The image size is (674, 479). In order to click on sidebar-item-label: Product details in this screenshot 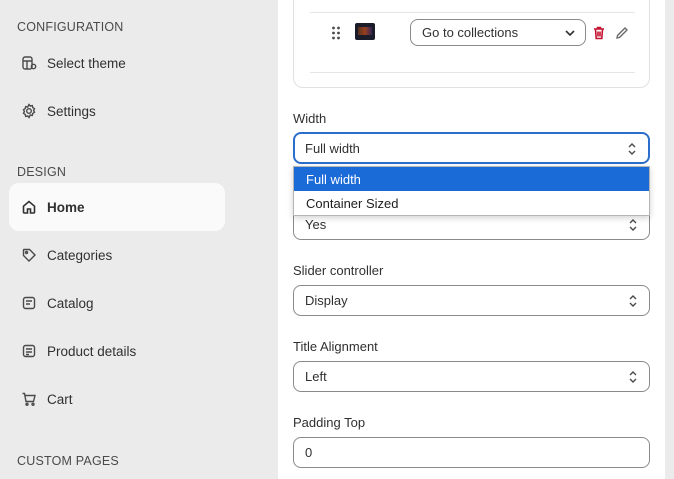, I will do `click(92, 351)`.